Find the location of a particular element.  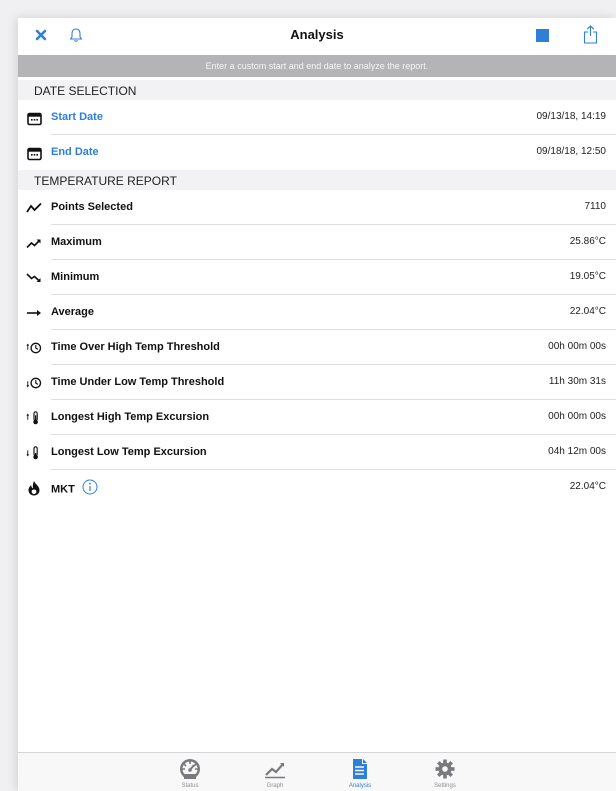

clock-up-icon is located at coordinates (34, 348).